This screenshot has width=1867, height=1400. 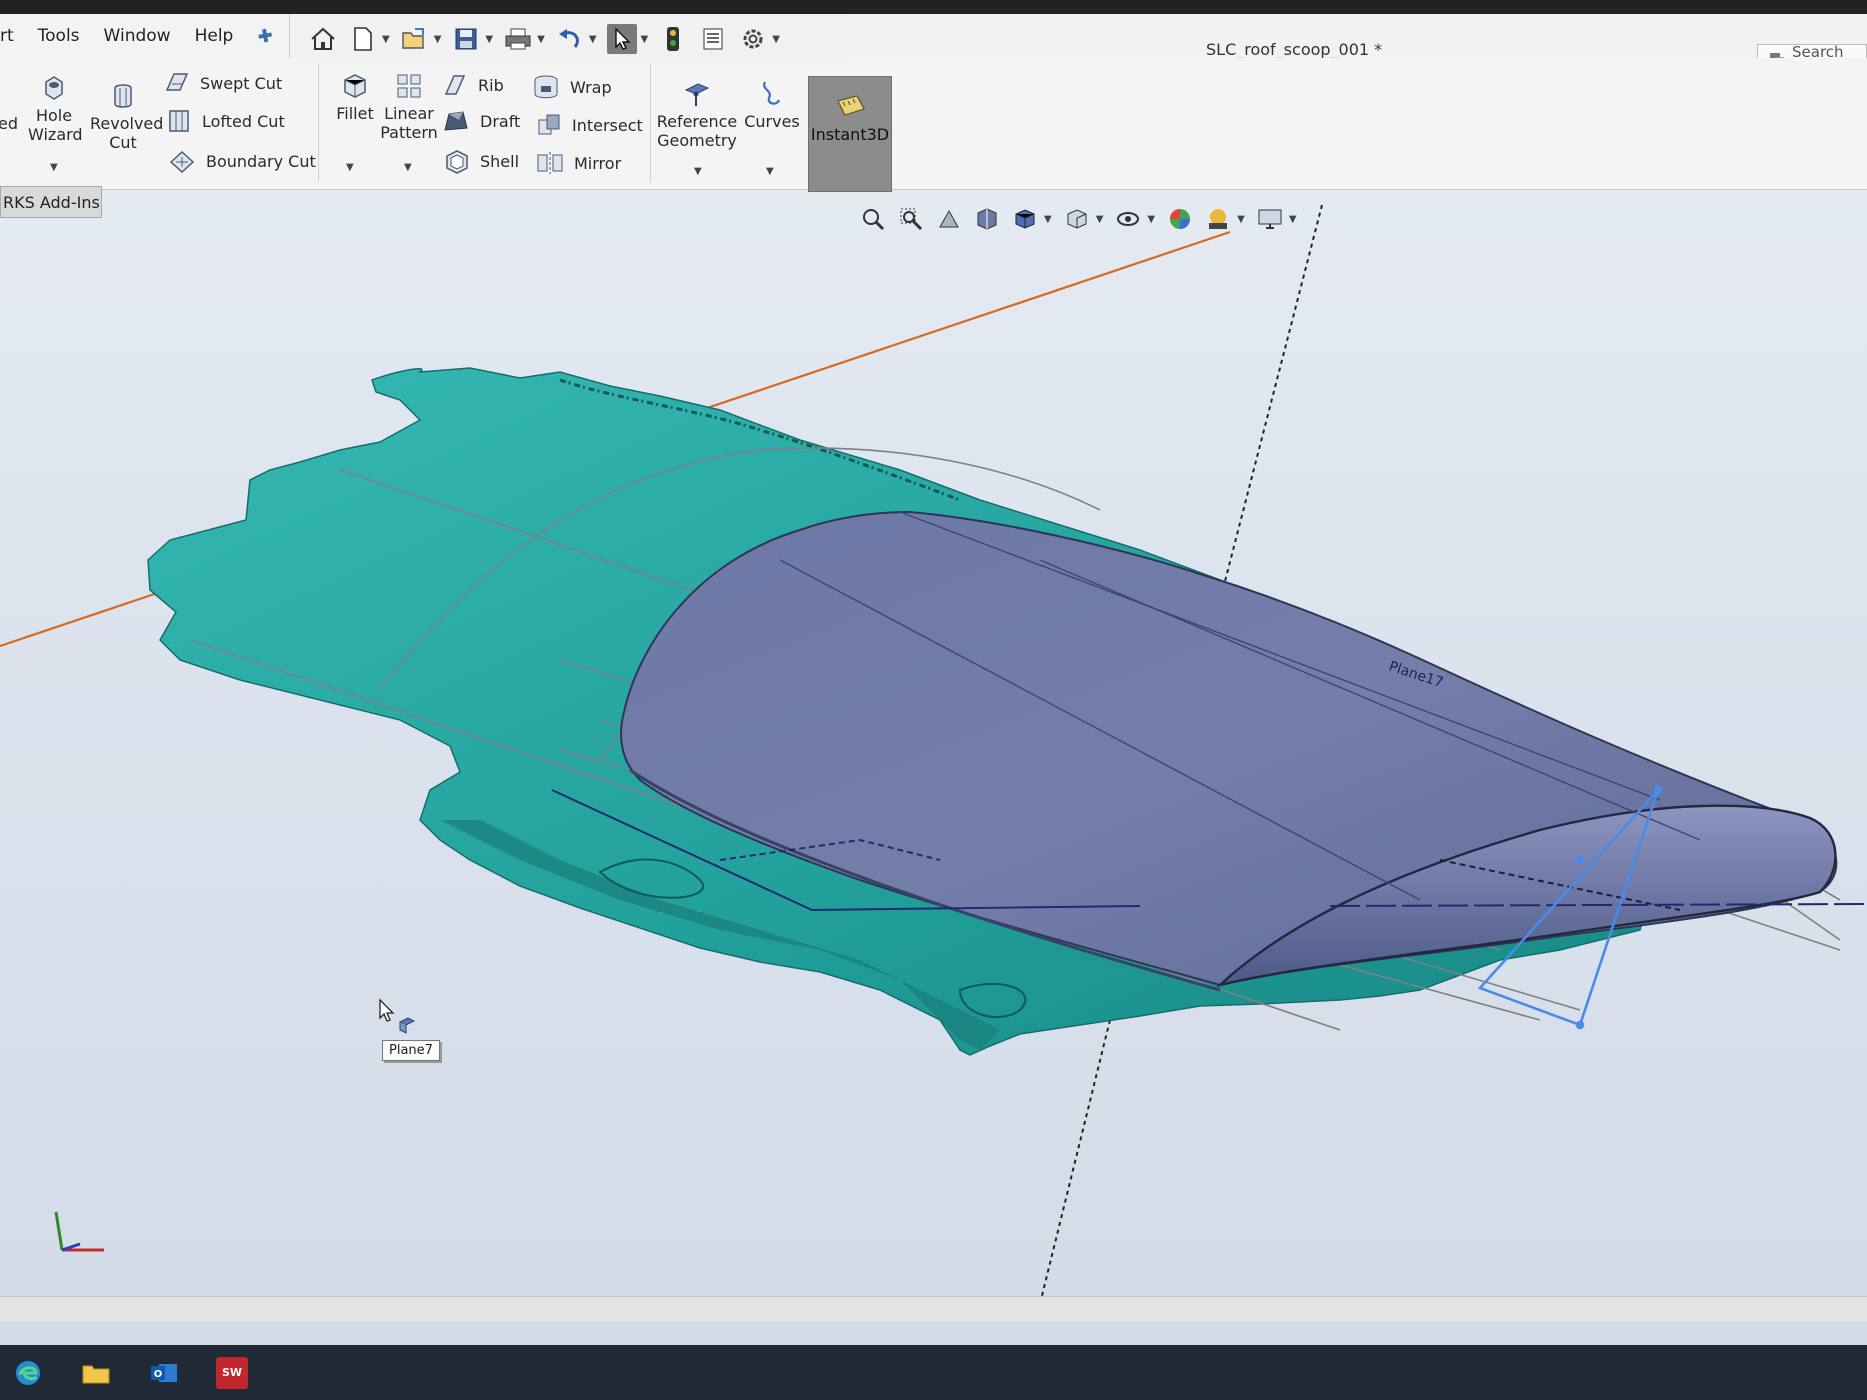 I want to click on plane7-tooltip: Plane7, so click(x=411, y=1050).